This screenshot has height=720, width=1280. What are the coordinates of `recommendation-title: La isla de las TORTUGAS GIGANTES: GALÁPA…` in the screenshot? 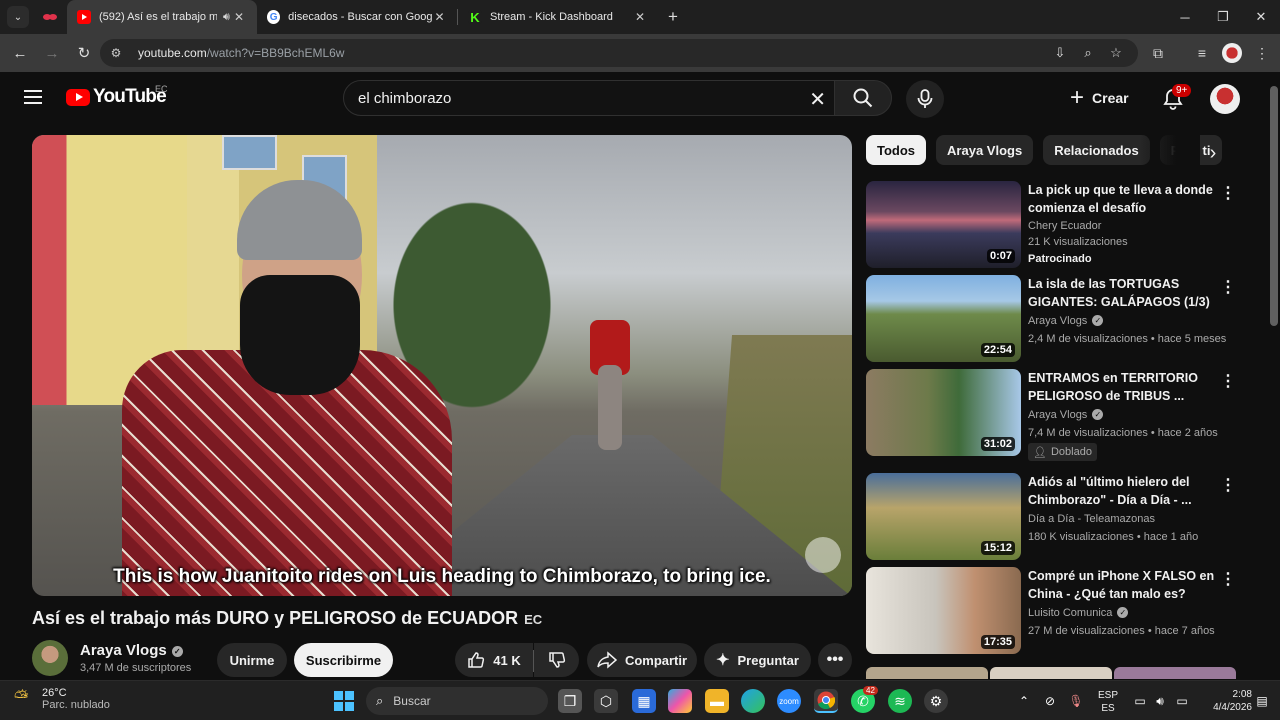 It's located at (1123, 293).